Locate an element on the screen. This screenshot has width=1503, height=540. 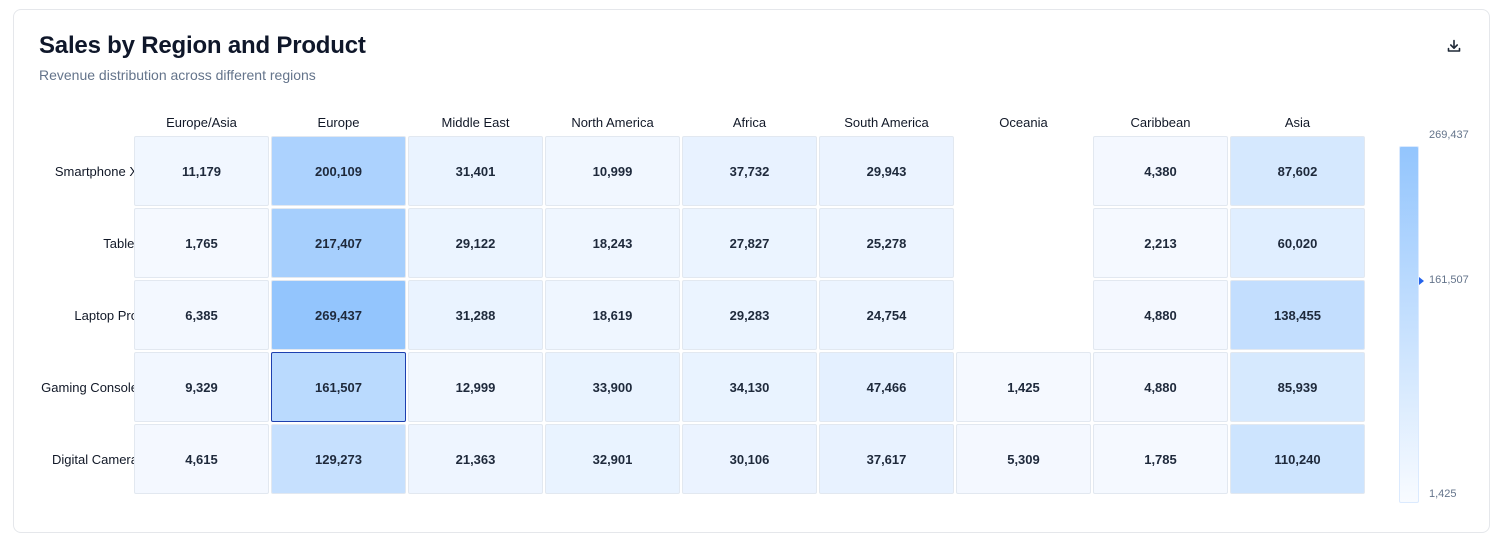
heatmap-cell: 5,309 is located at coordinates (1023, 459).